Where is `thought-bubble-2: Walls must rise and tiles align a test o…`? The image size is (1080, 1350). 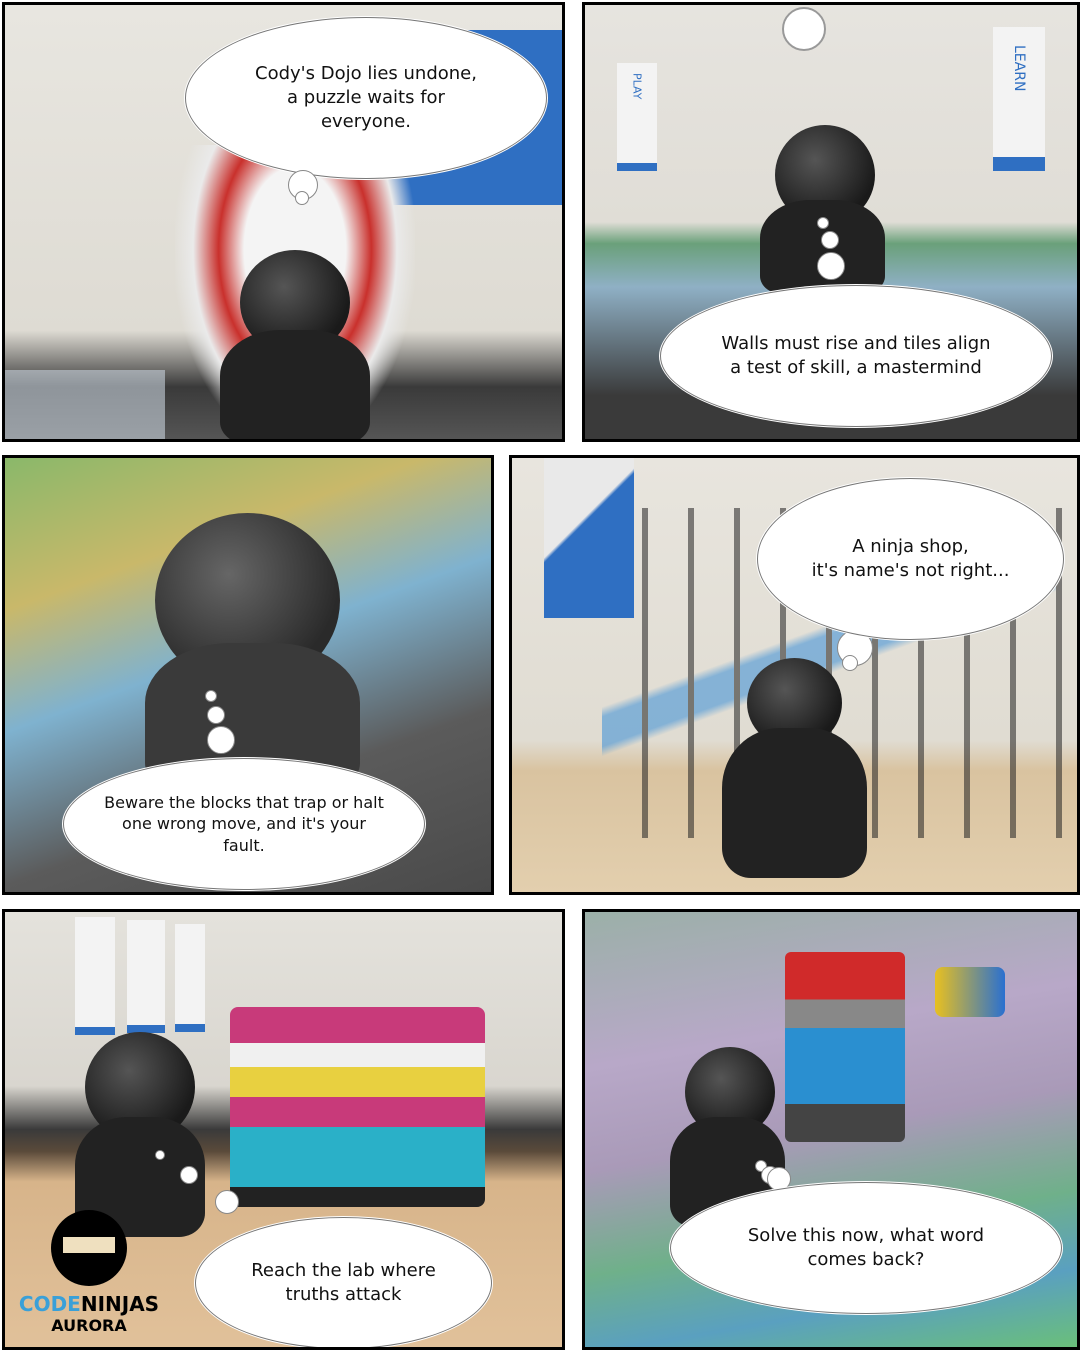 thought-bubble-2: Walls must rise and tiles align a test o… is located at coordinates (856, 356).